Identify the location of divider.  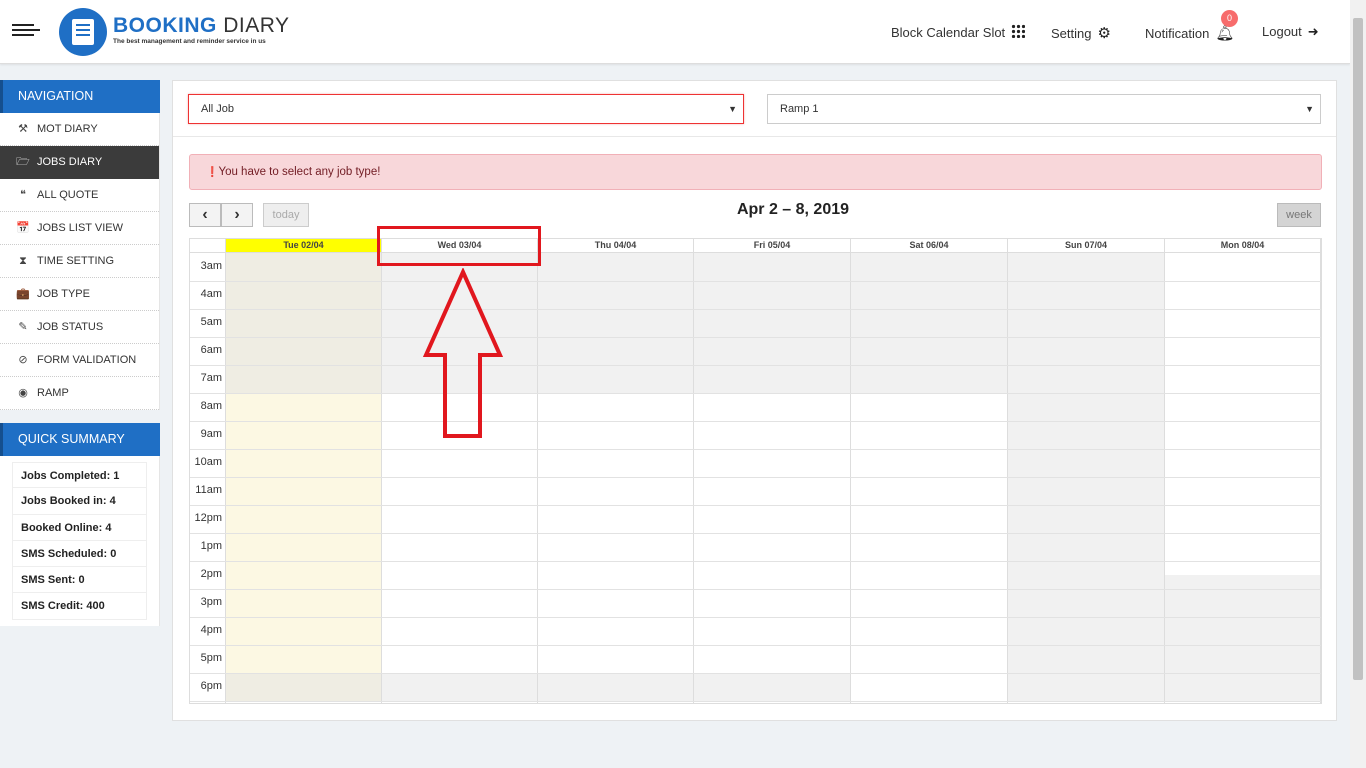
(754, 136).